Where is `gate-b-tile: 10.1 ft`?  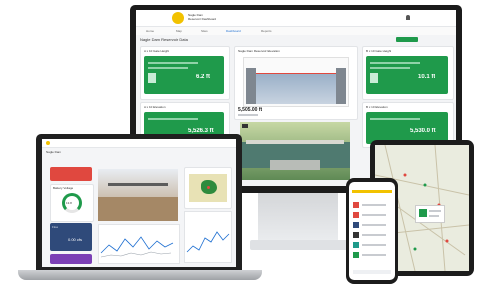 gate-b-tile: 10.1 ft is located at coordinates (407, 75).